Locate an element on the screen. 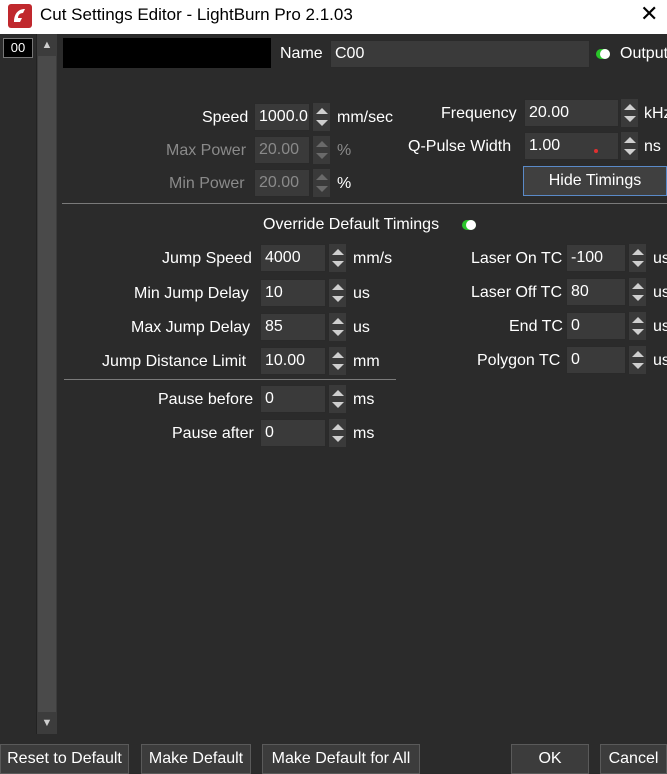 This screenshot has width=667, height=774. max-jump-delay-input: 85 is located at coordinates (293, 327).